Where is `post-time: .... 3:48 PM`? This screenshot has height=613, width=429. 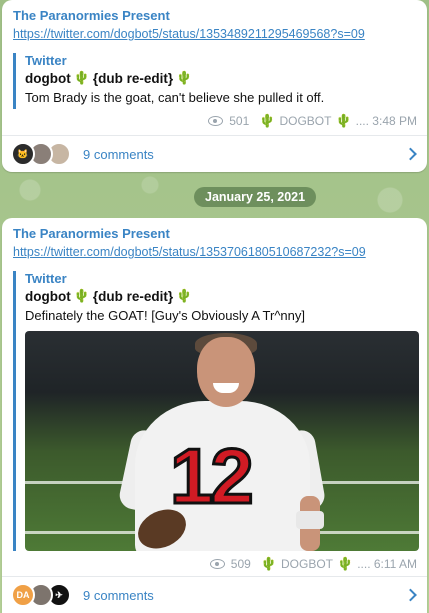 post-time: .... 3:48 PM is located at coordinates (386, 121).